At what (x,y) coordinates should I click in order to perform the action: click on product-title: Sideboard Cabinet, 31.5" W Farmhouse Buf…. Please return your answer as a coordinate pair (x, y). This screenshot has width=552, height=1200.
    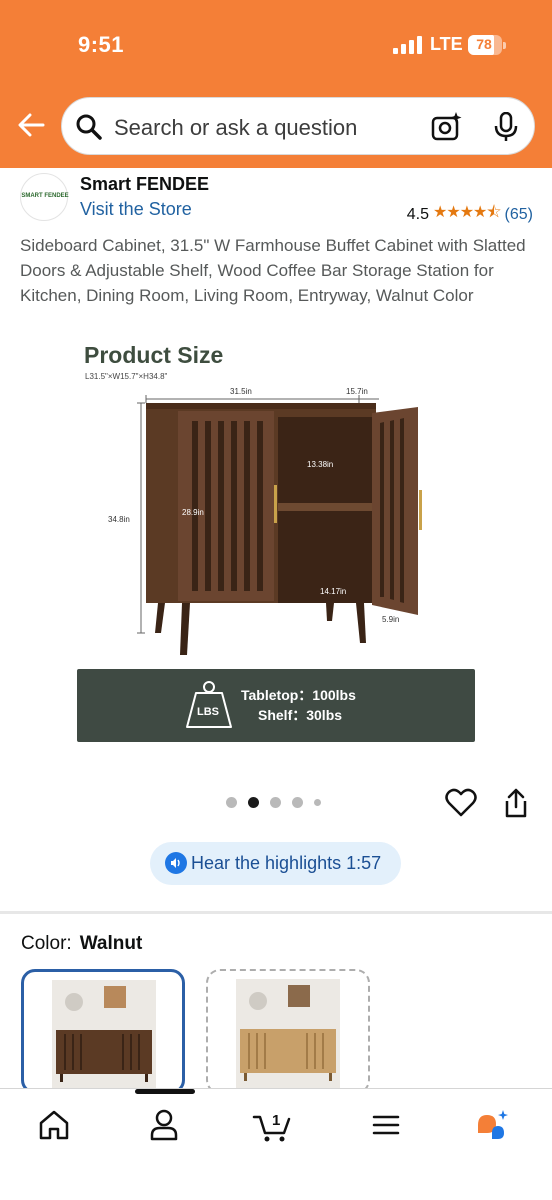
    Looking at the image, I should click on (273, 270).